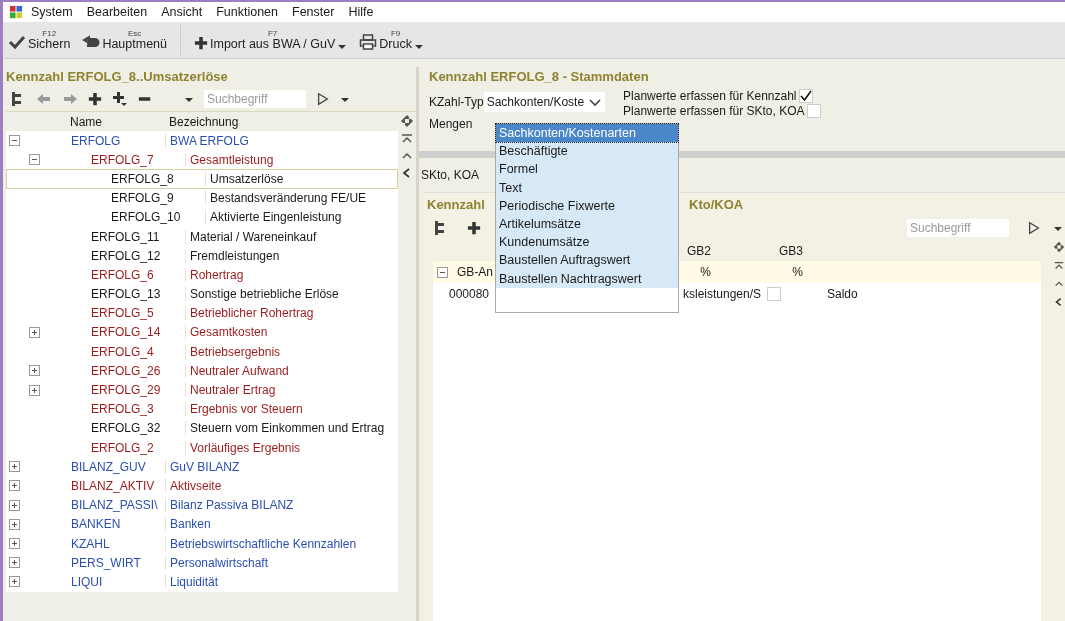  Describe the element at coordinates (291, 447) in the screenshot. I see `tree-cell: Vorläufiges Ergebnis` at that location.